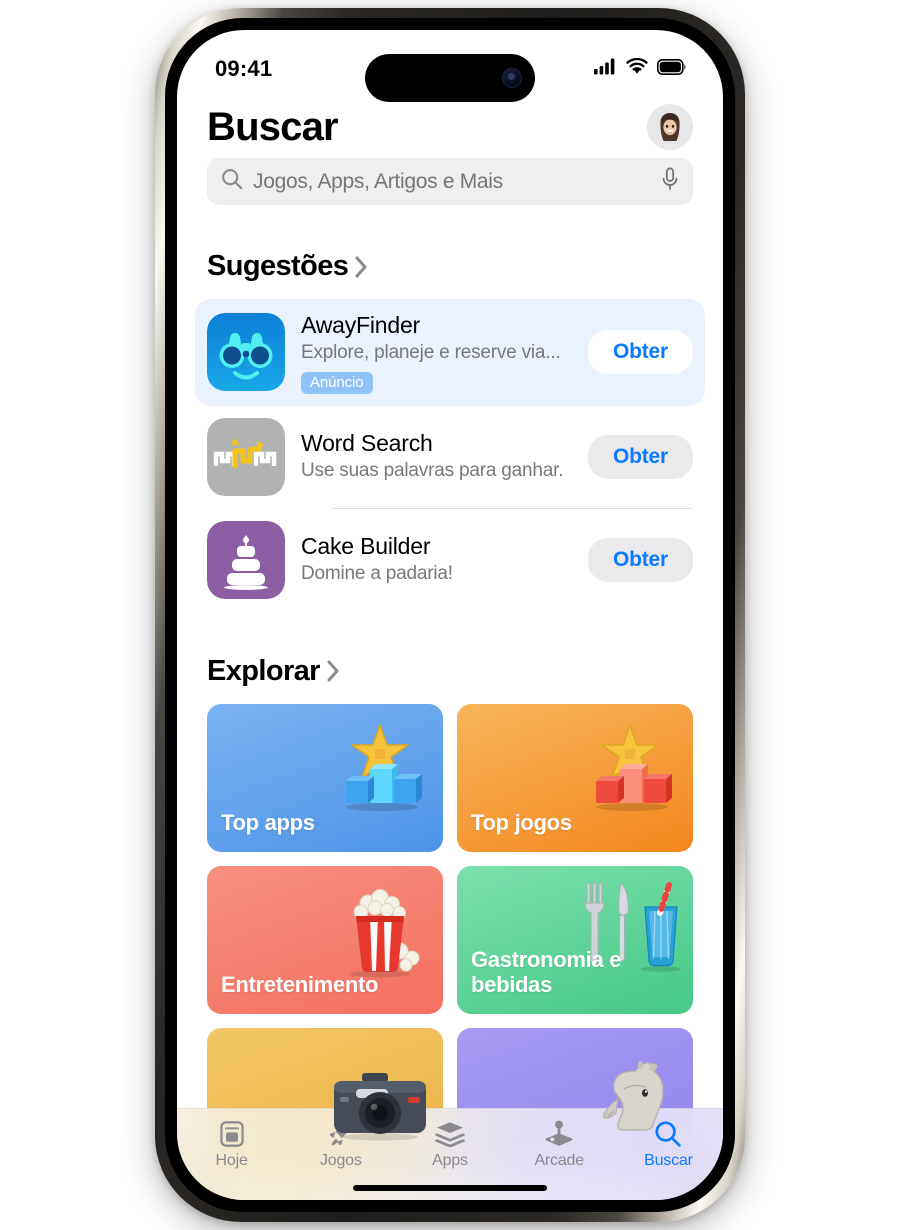 The width and height of the screenshot is (900, 1230). I want to click on memoji-avatar-icon, so click(670, 127).